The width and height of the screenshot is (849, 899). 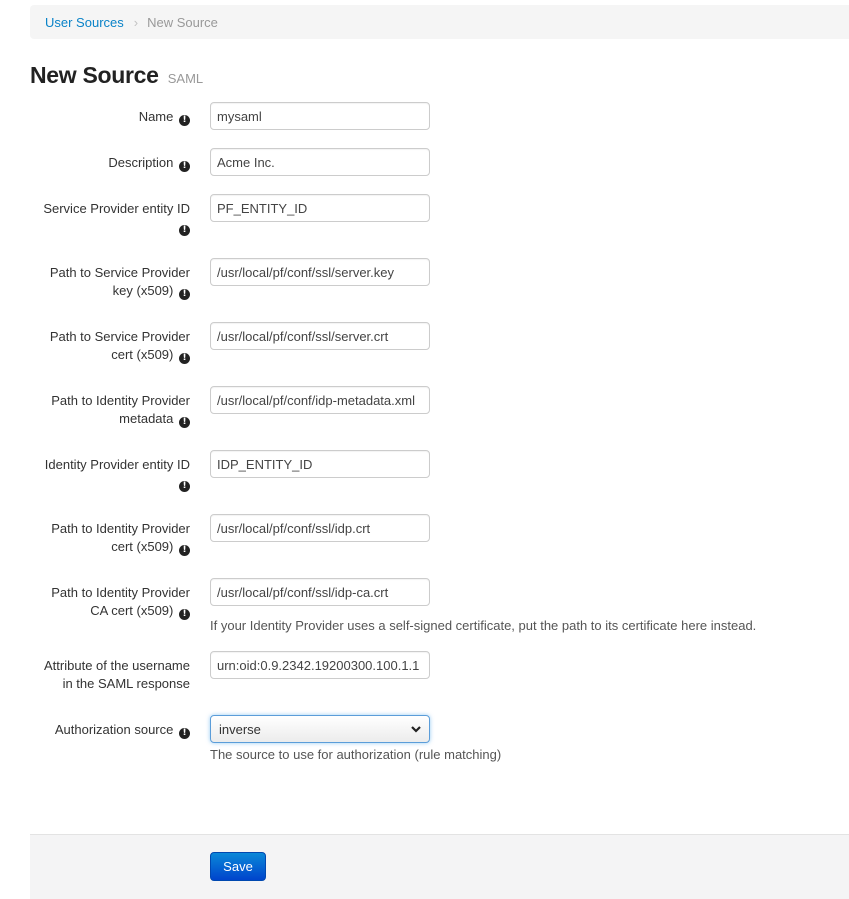 I want to click on field-label-text-2: key (x509), so click(x=143, y=290).